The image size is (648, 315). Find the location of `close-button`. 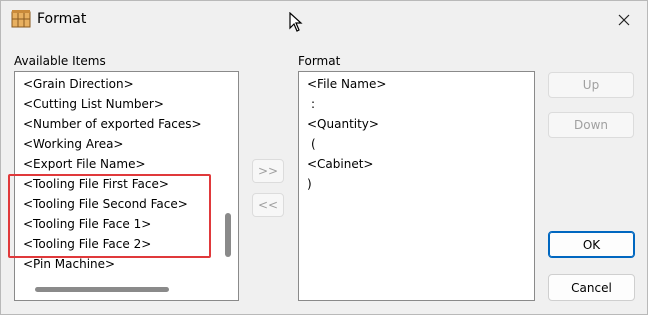

close-button is located at coordinates (624, 20).